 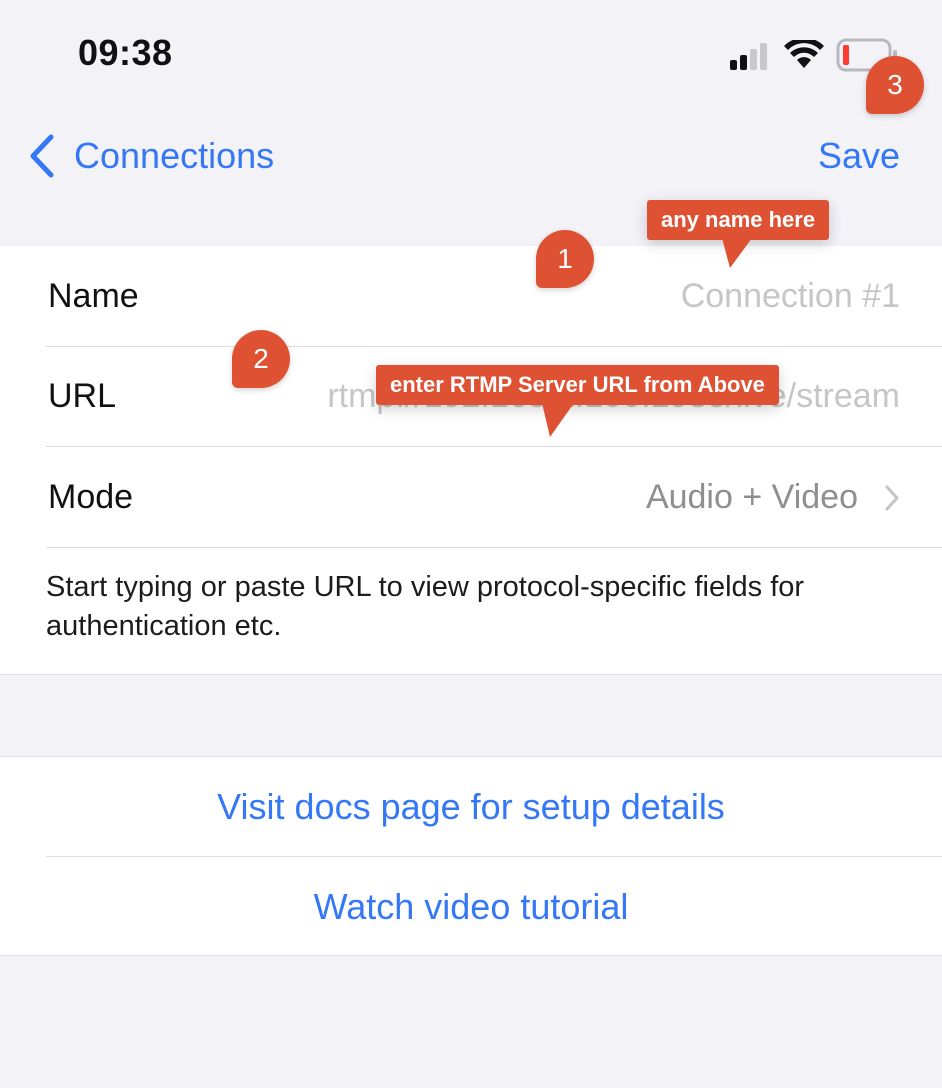 What do you see at coordinates (91, 497) in the screenshot?
I see `mode-label: Mode` at bounding box center [91, 497].